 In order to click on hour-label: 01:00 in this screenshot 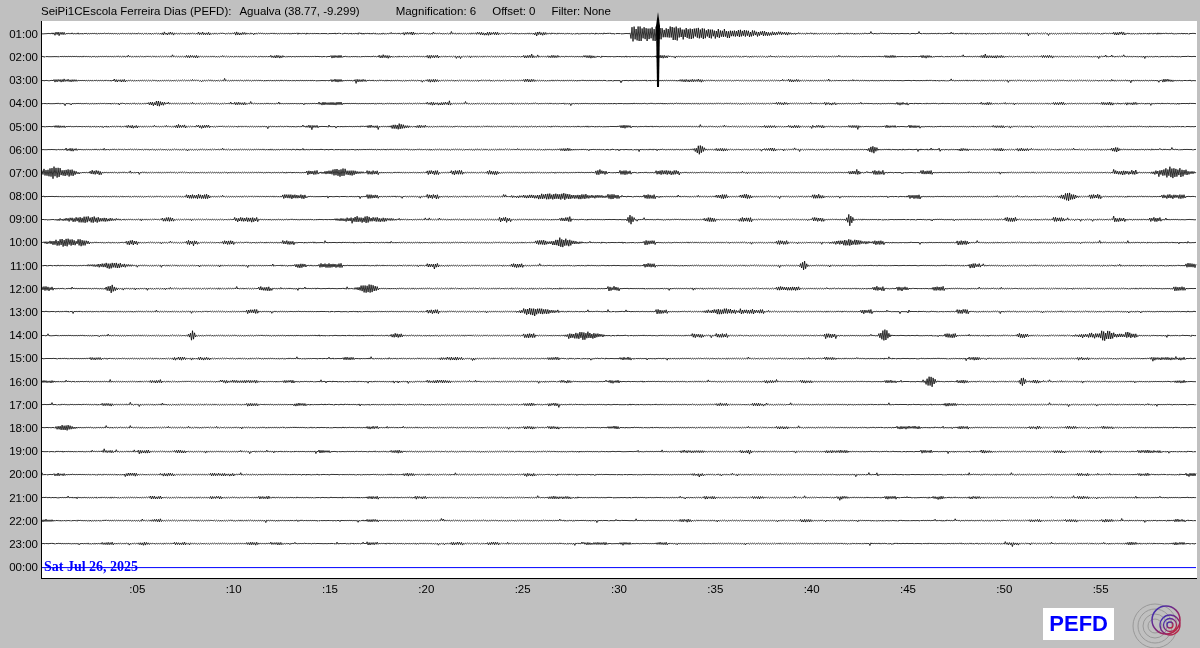, I will do `click(23, 34)`.